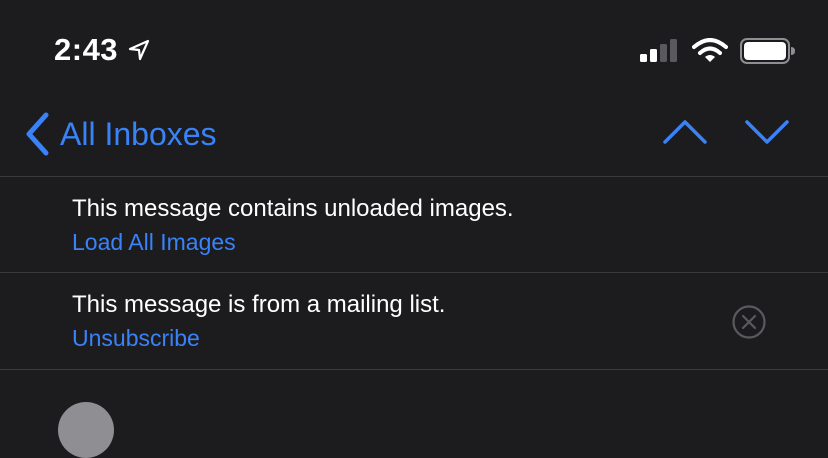 The width and height of the screenshot is (828, 458). What do you see at coordinates (259, 304) in the screenshot?
I see `mailing-list-message: This message is from a mailing list.` at bounding box center [259, 304].